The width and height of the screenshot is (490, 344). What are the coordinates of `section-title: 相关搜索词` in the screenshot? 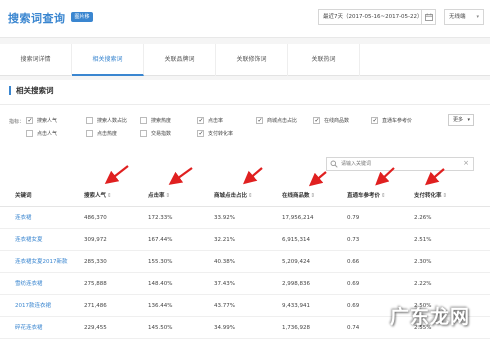 It's located at (31, 90).